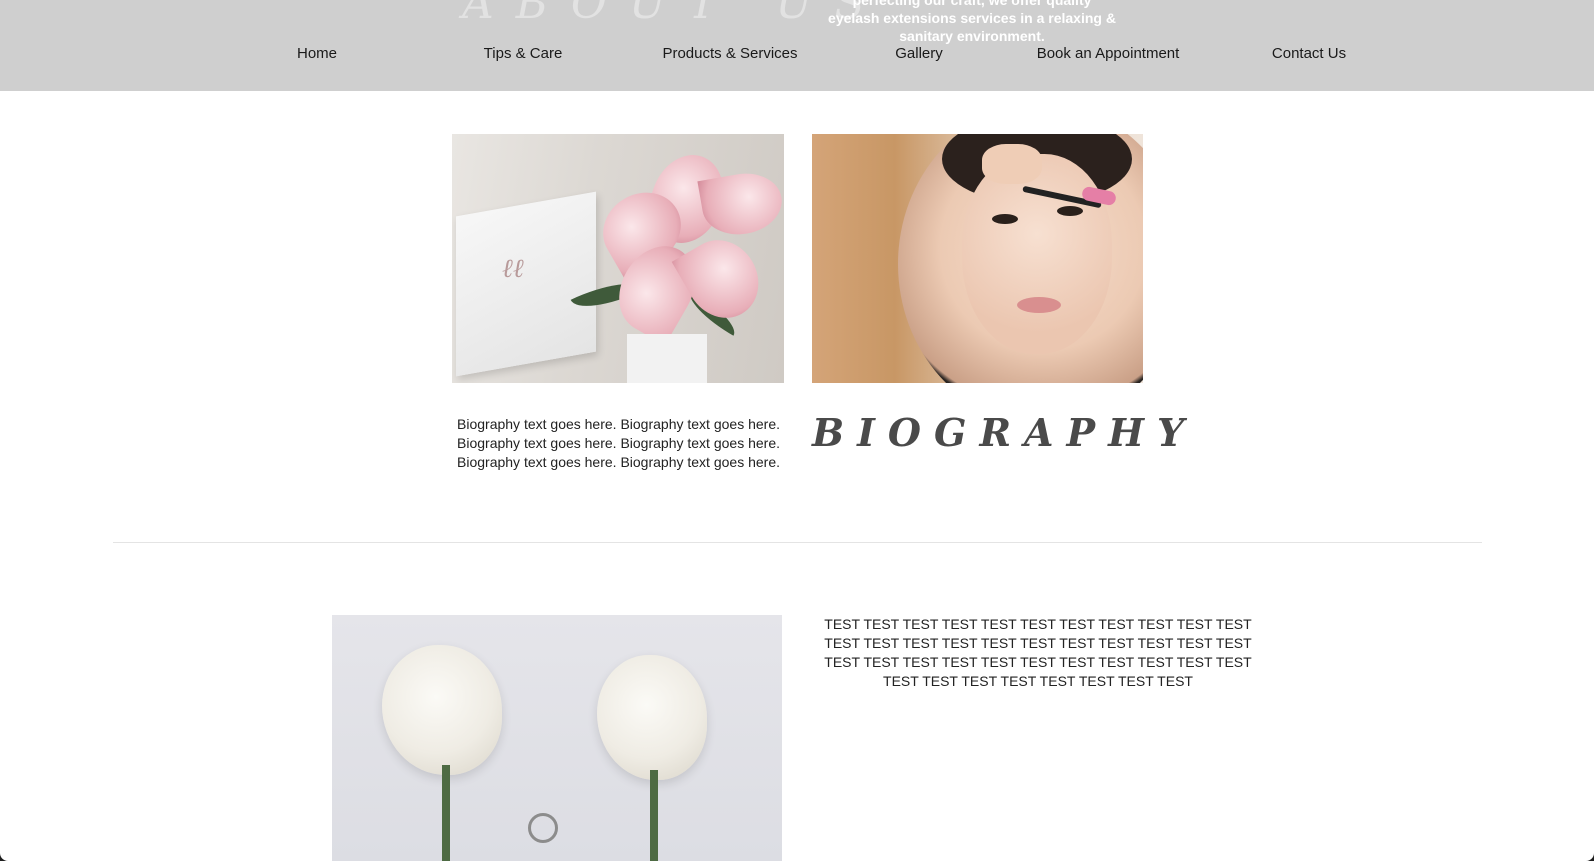  I want to click on gift-box, so click(526, 284).